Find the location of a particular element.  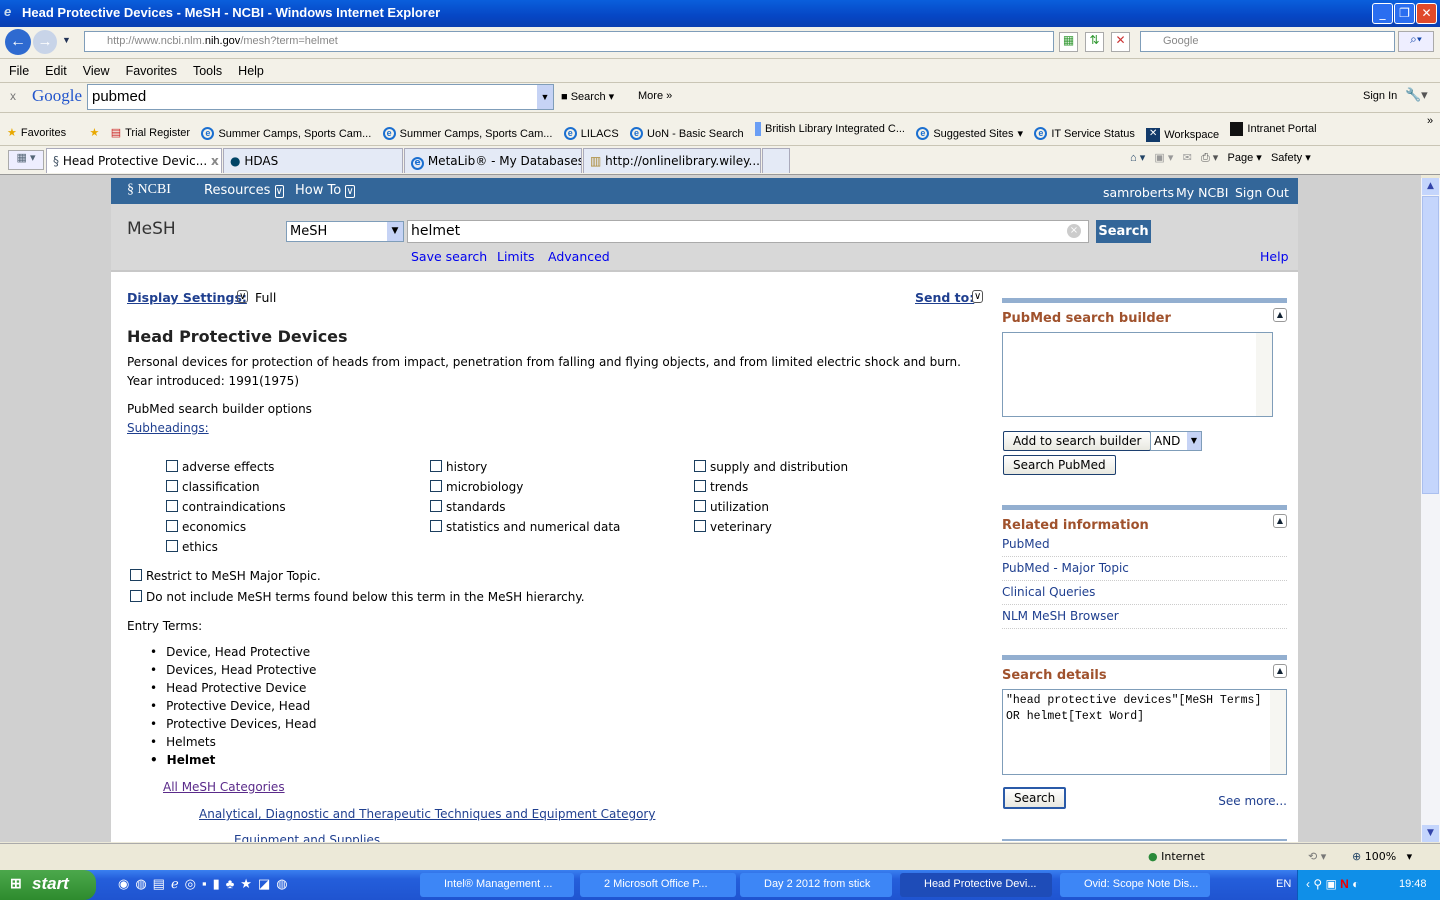

builder-textarea is located at coordinates (1137, 374).